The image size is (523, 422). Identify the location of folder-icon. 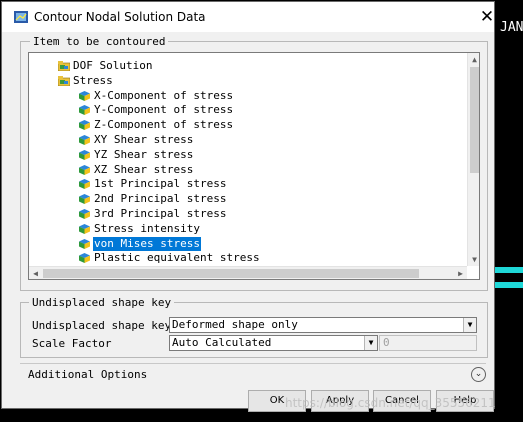
(64, 66).